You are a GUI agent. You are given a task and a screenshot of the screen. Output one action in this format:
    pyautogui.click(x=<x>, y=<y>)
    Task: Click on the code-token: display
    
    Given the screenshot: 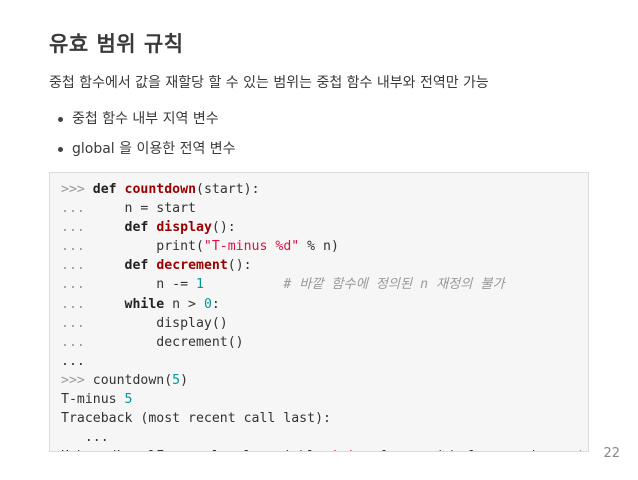 What is the action you would take?
    pyautogui.click(x=184, y=228)
    